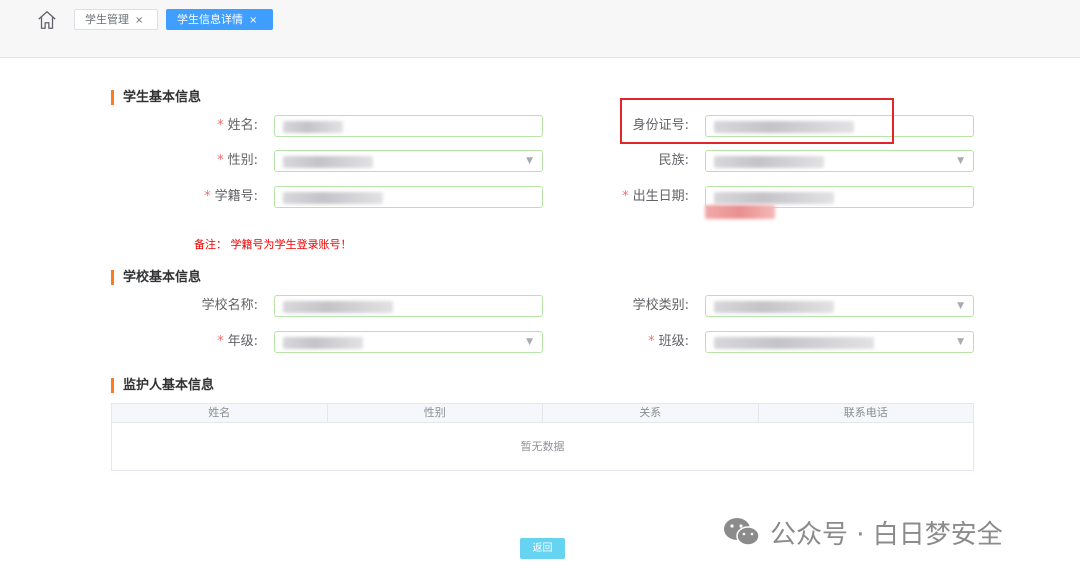 The height and width of the screenshot is (576, 1080). What do you see at coordinates (435, 413) in the screenshot?
I see `column-header: 性别` at bounding box center [435, 413].